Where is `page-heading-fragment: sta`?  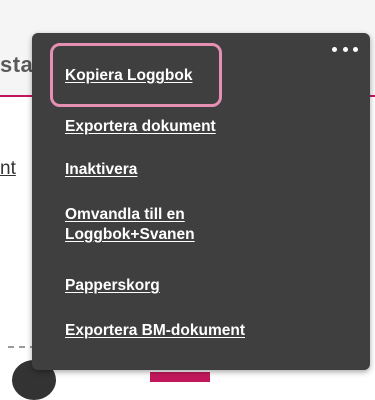
page-heading-fragment: sta is located at coordinates (17, 64).